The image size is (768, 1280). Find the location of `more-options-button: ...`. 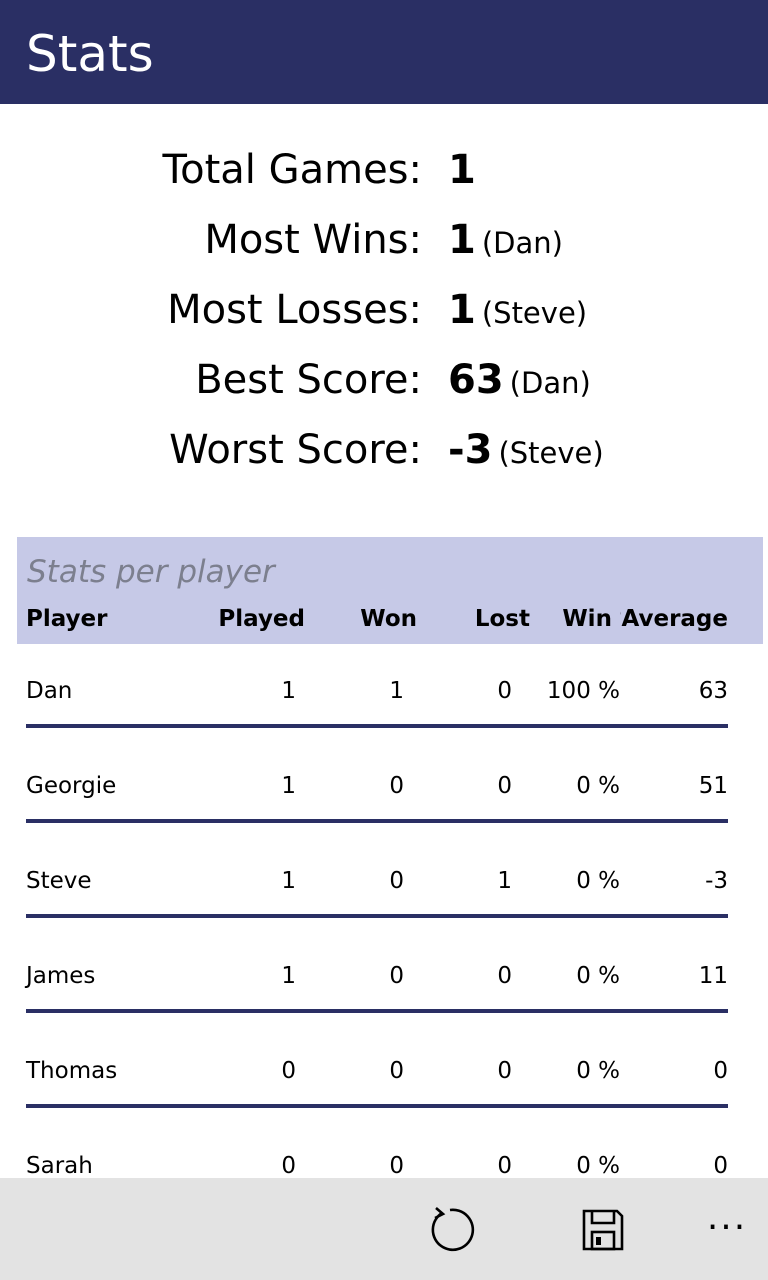

more-options-button: ... is located at coordinates (727, 1223).